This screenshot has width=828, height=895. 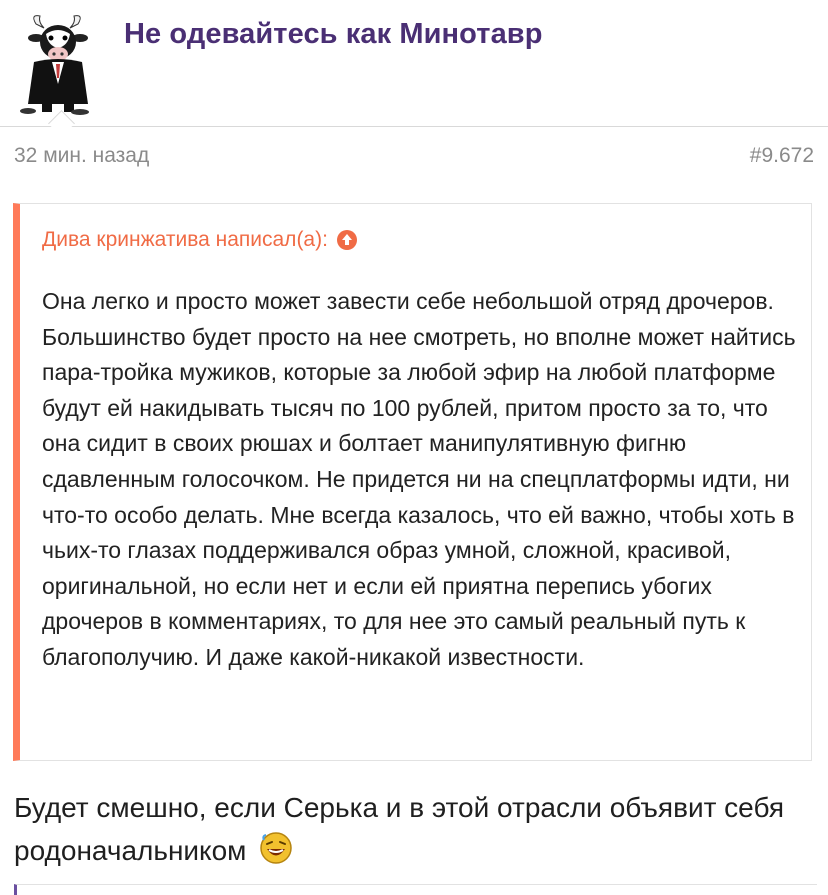 I want to click on post-timestamp: 32 мин. назад, so click(x=81, y=156).